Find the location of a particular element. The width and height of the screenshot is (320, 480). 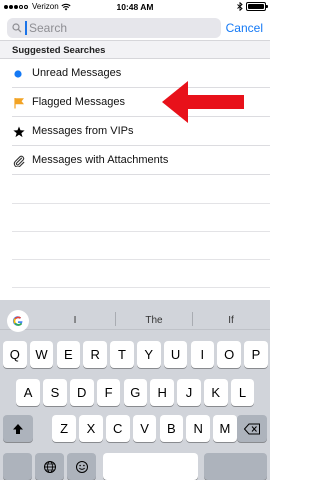

key-p: P is located at coordinates (256, 354).